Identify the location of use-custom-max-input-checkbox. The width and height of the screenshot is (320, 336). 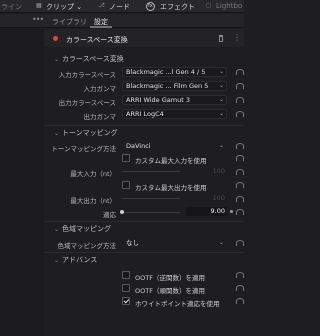
(126, 158).